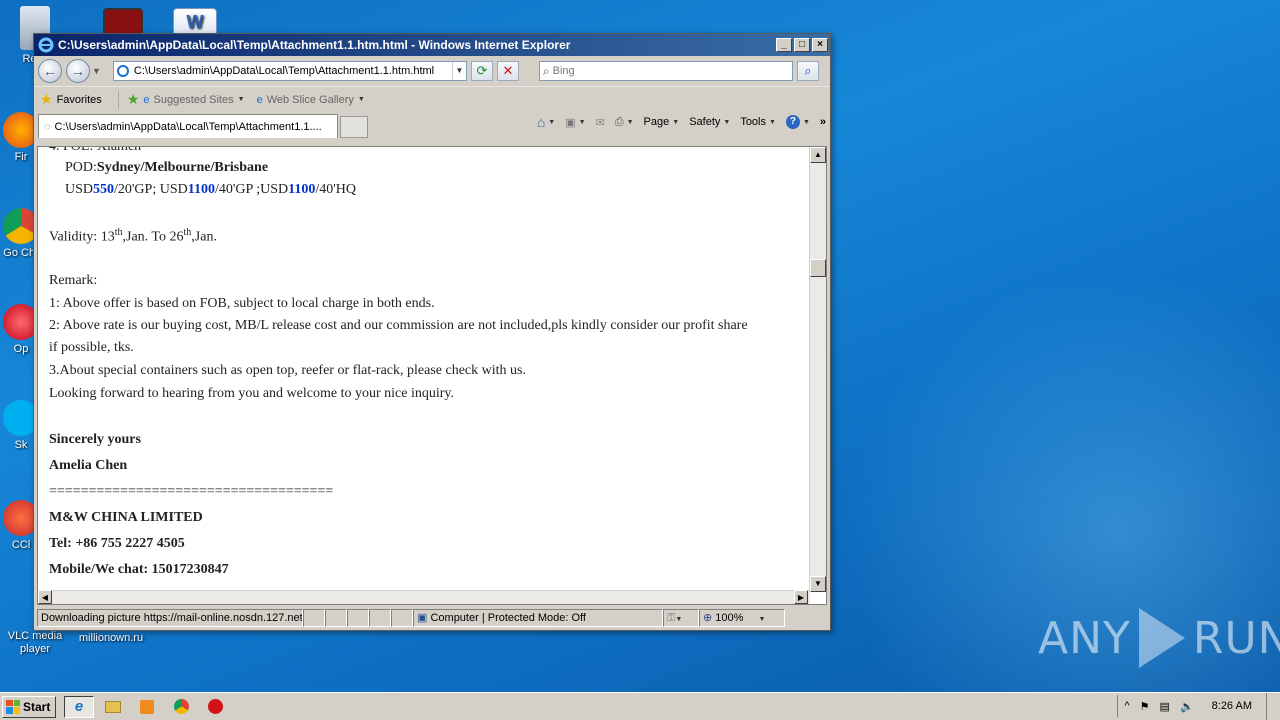  What do you see at coordinates (1232, 706) in the screenshot?
I see `clock: 8:26 AM` at bounding box center [1232, 706].